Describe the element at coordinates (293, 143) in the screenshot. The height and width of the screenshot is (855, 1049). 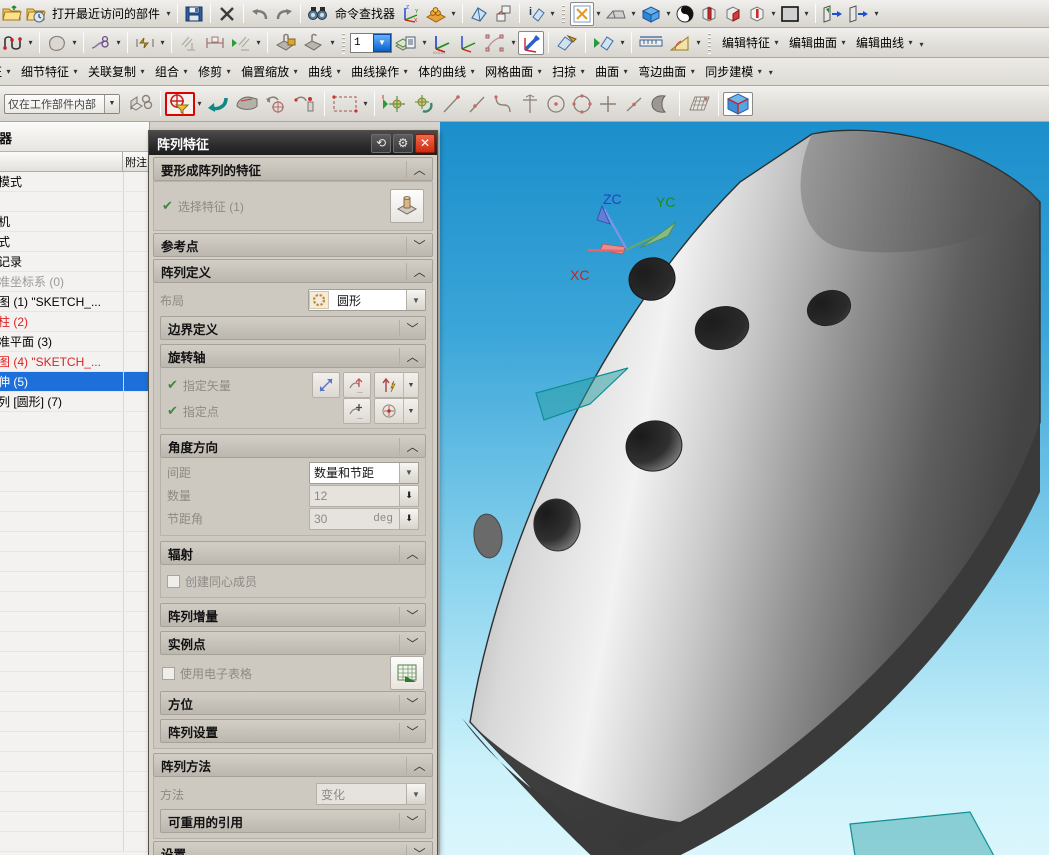
I see `dialog-title-bar: 阵列特征 ⟲ ⚙ ✕` at that location.